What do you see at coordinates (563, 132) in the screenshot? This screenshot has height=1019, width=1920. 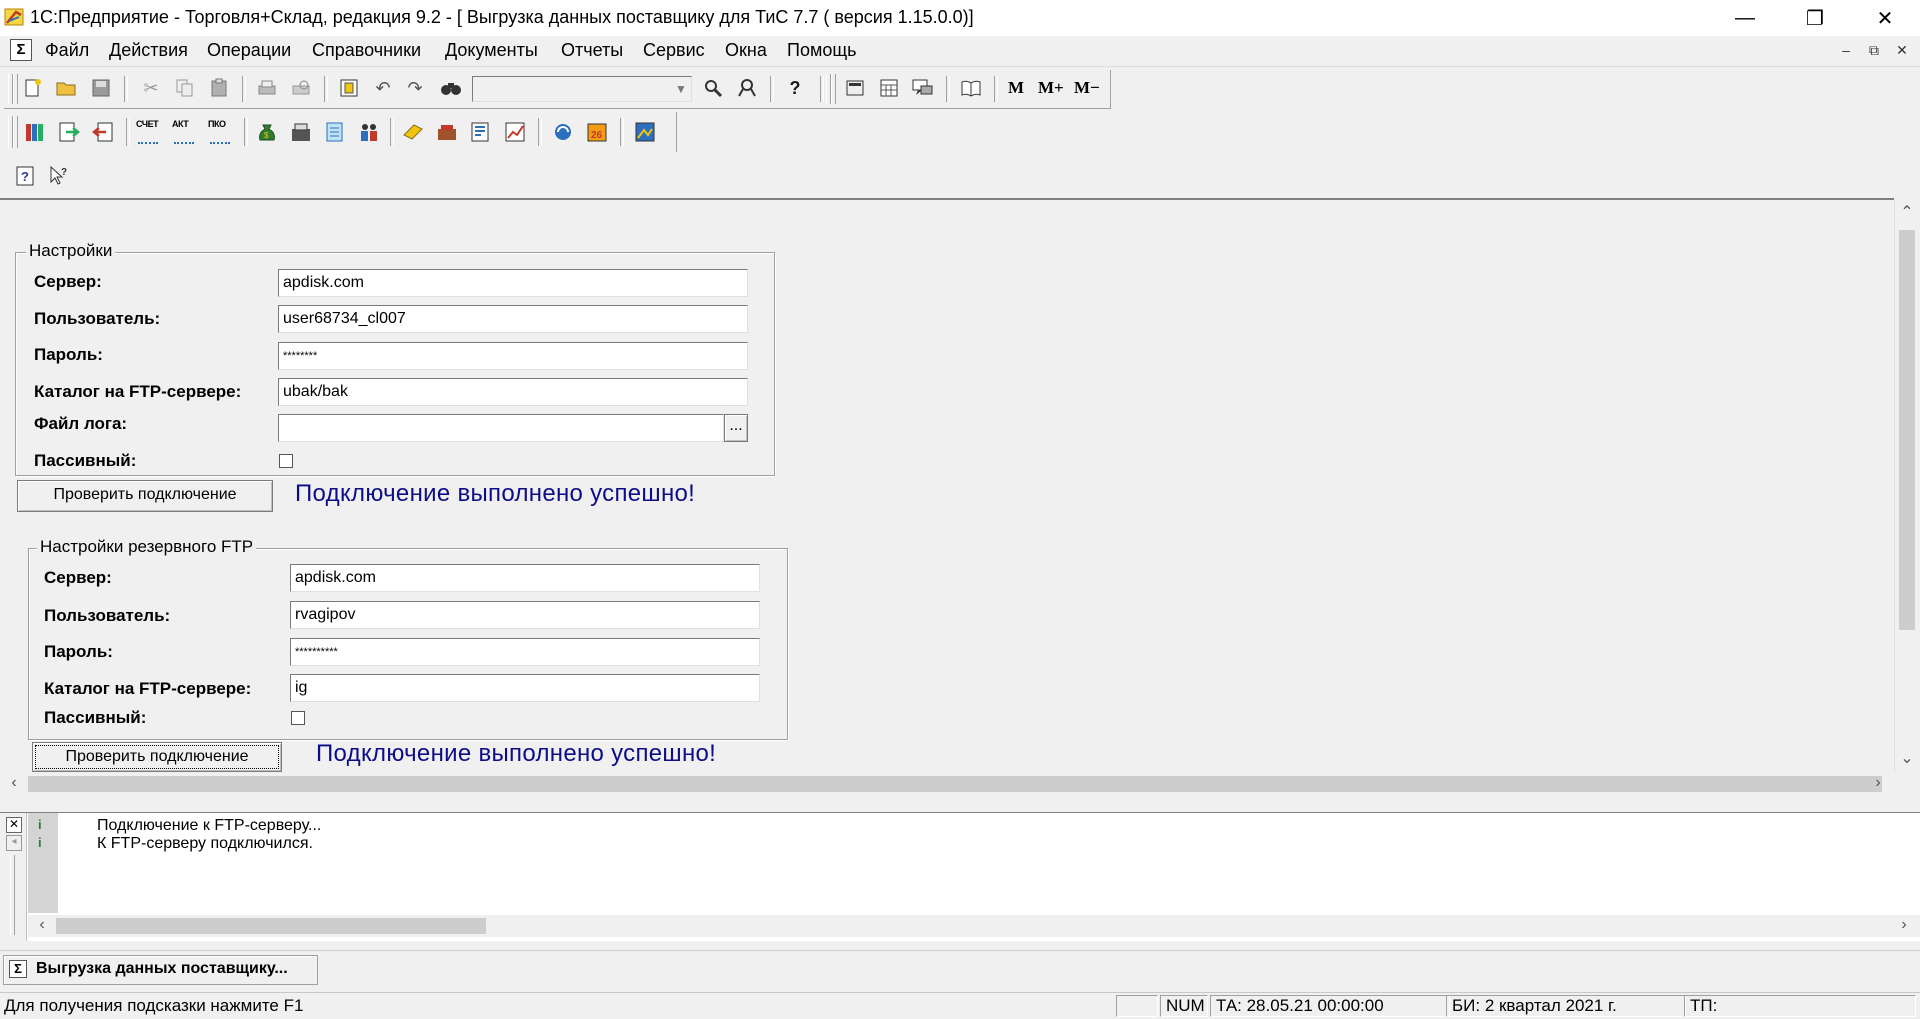 I see `update-icon` at bounding box center [563, 132].